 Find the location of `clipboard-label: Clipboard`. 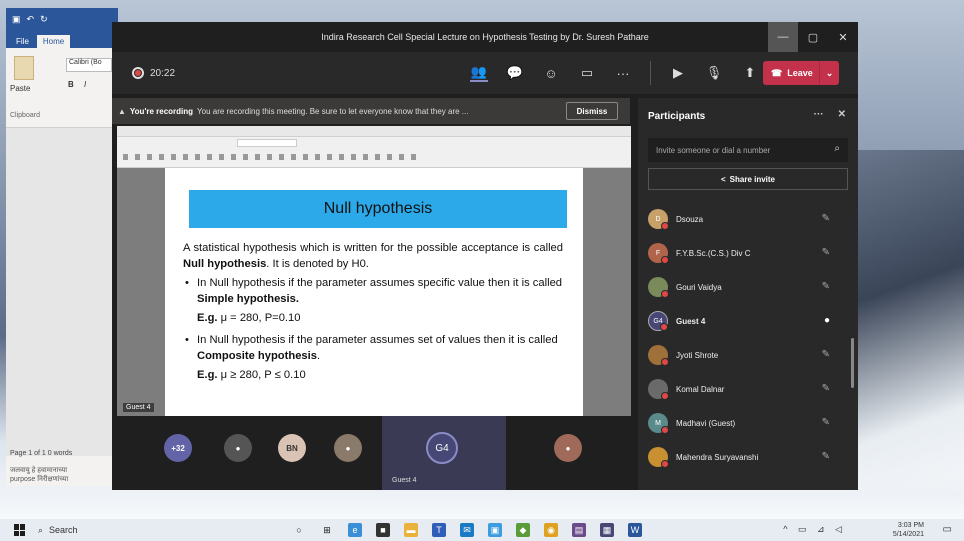

clipboard-label: Clipboard is located at coordinates (25, 115).